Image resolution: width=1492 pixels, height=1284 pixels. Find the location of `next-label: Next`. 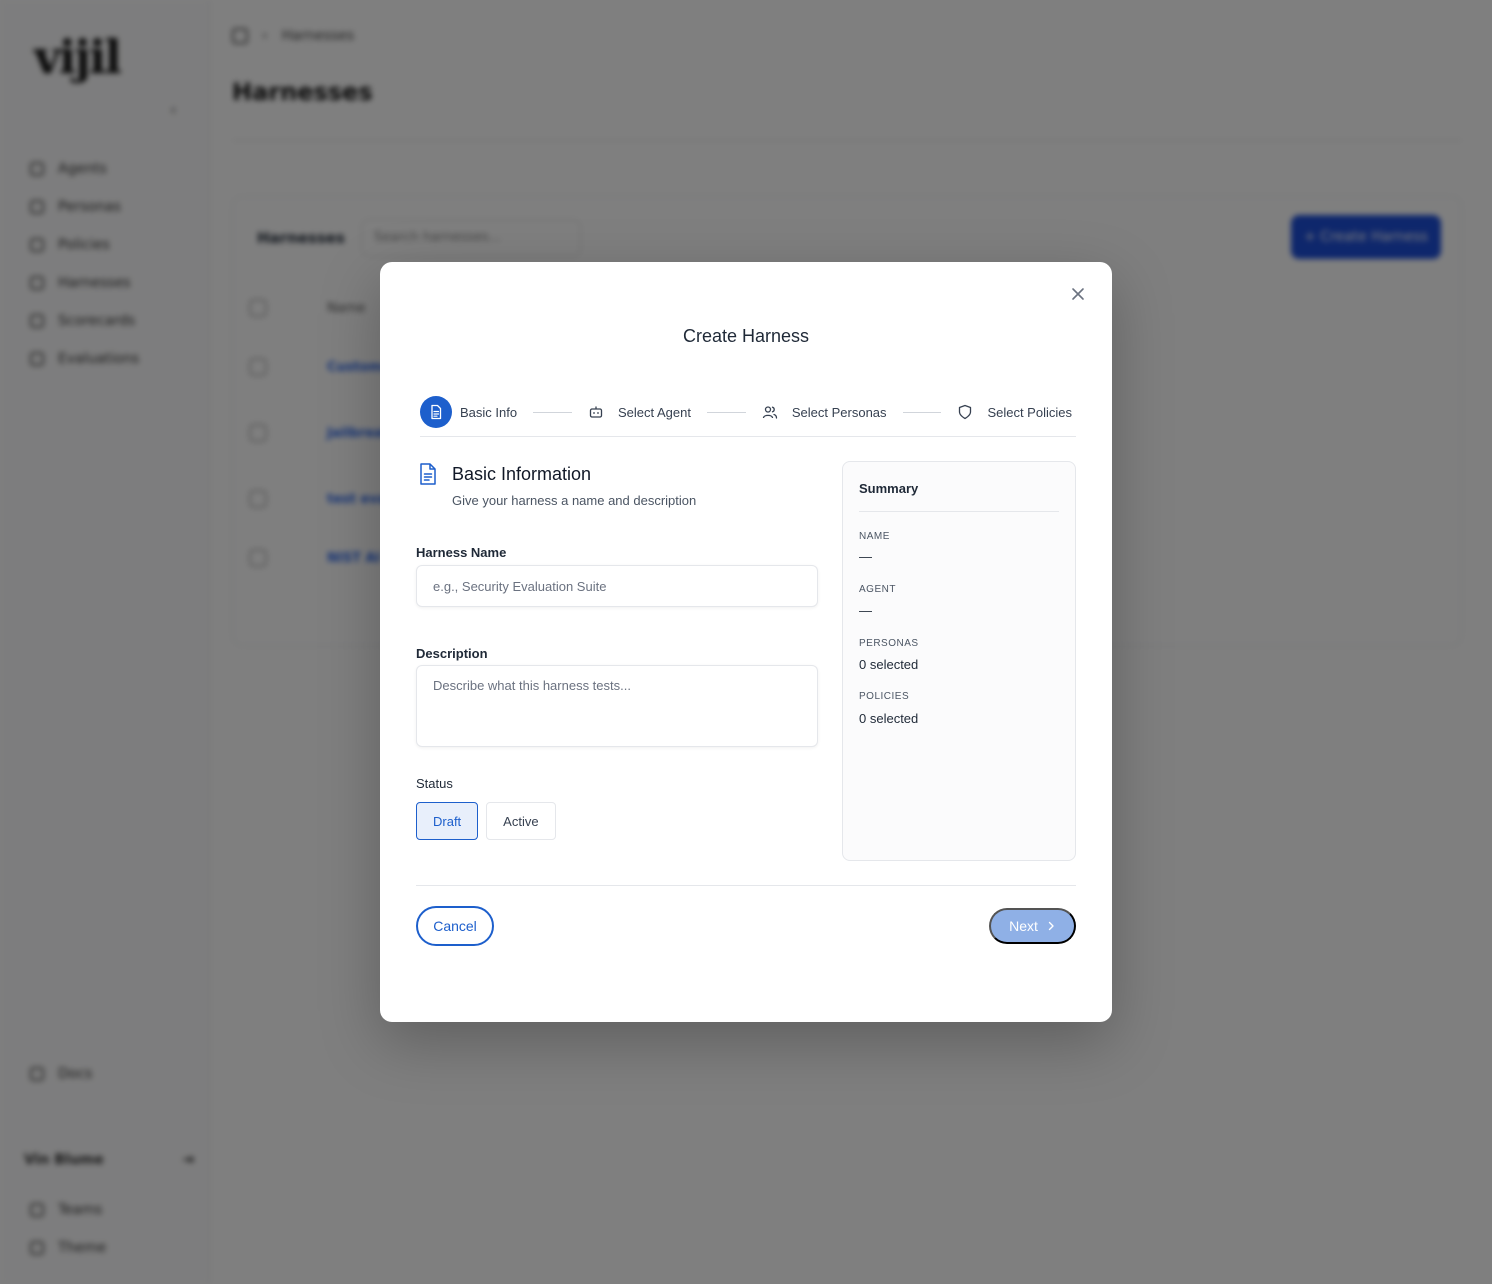

next-label: Next is located at coordinates (1023, 926).